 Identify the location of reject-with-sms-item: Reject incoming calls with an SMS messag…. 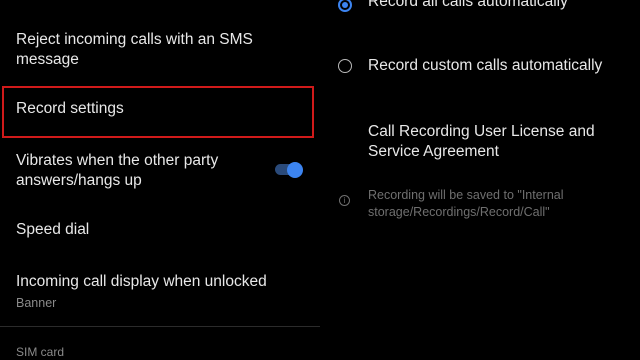
(160, 50).